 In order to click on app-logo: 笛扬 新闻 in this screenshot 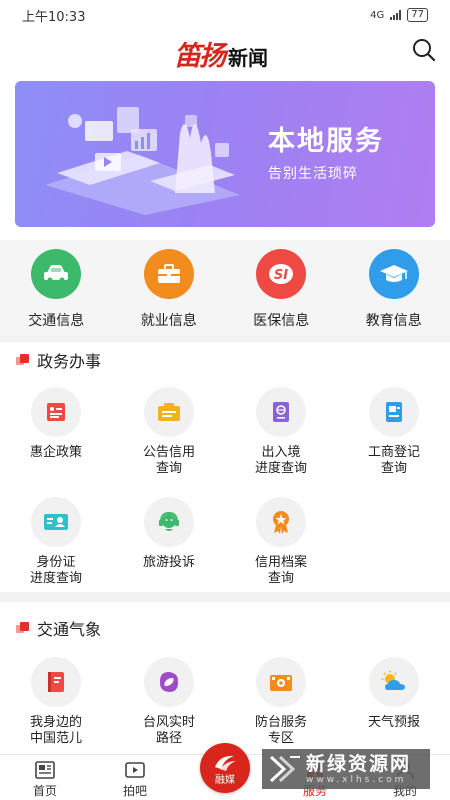, I will do `click(221, 53)`.